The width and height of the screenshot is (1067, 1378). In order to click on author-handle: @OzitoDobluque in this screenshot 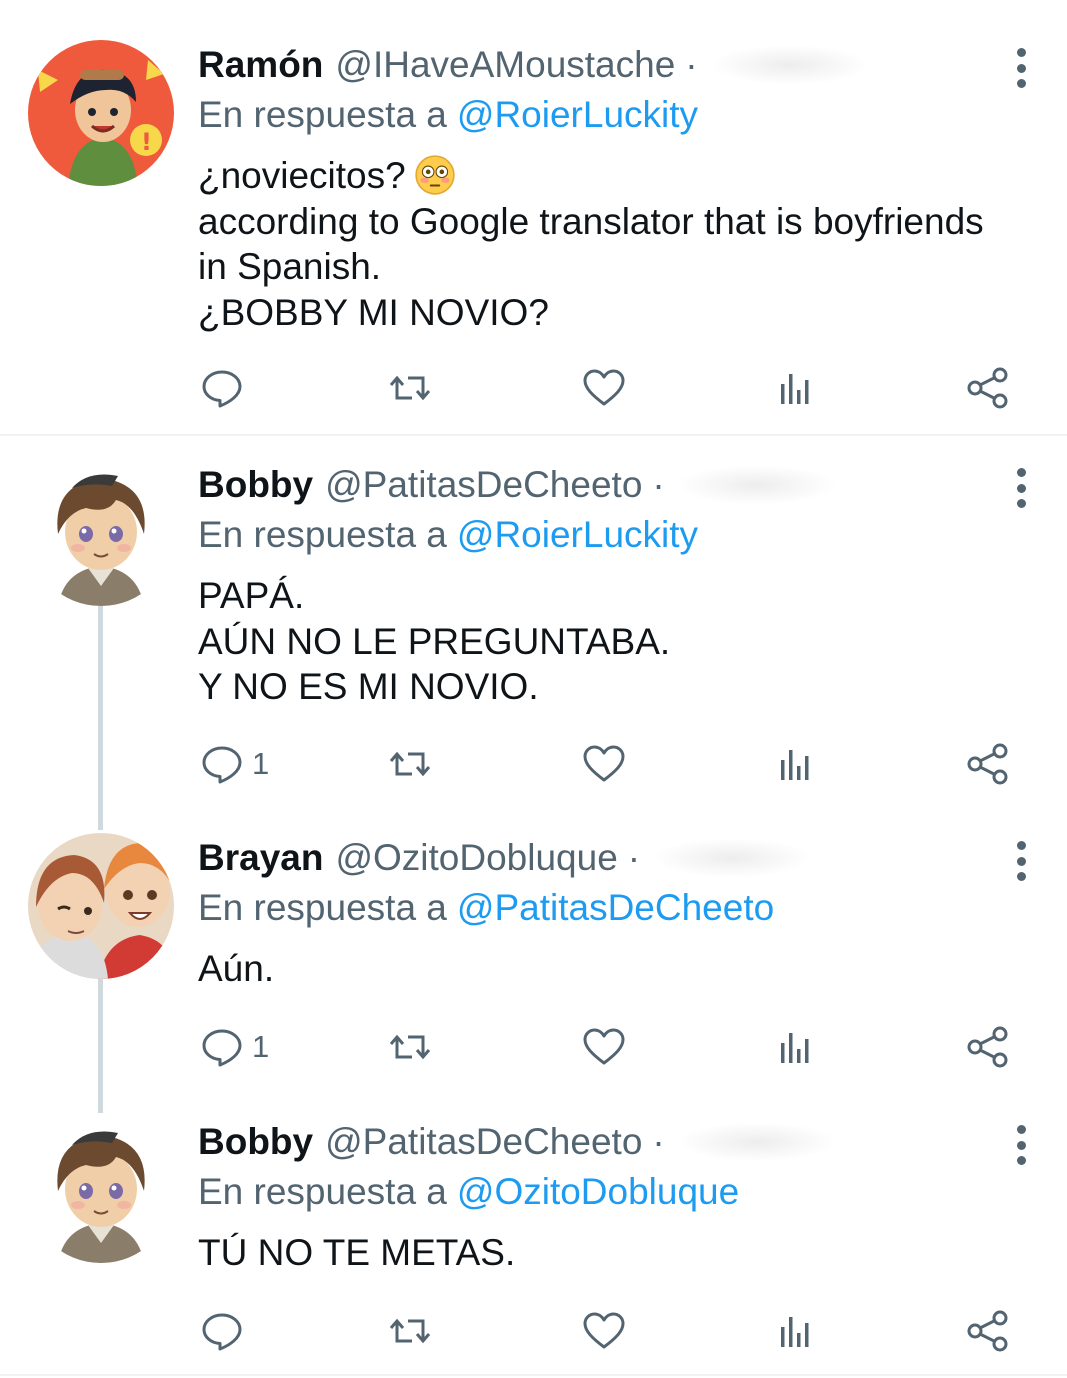, I will do `click(476, 858)`.